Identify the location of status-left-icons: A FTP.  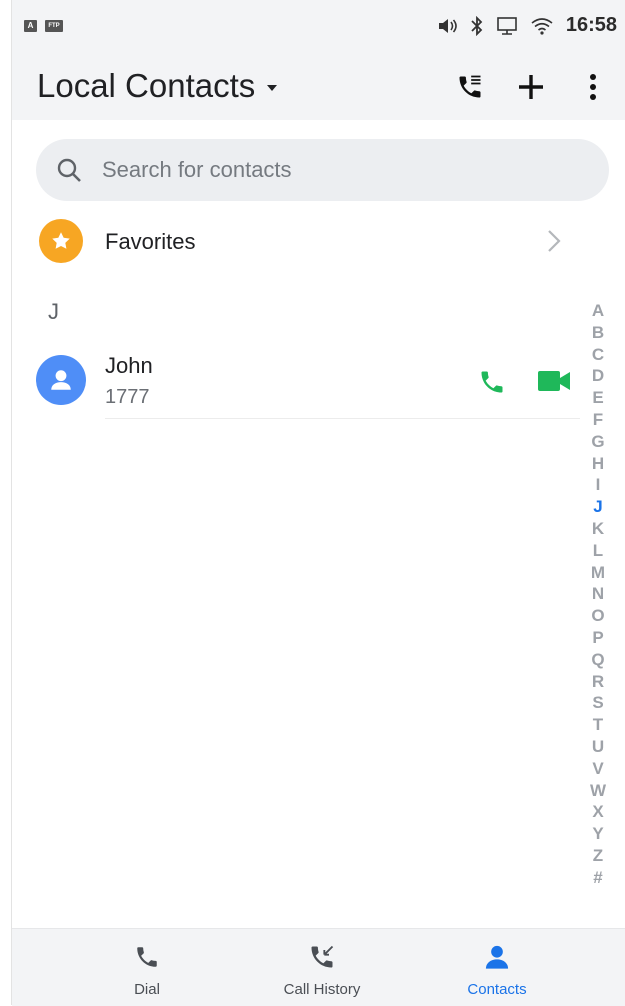
(43, 26).